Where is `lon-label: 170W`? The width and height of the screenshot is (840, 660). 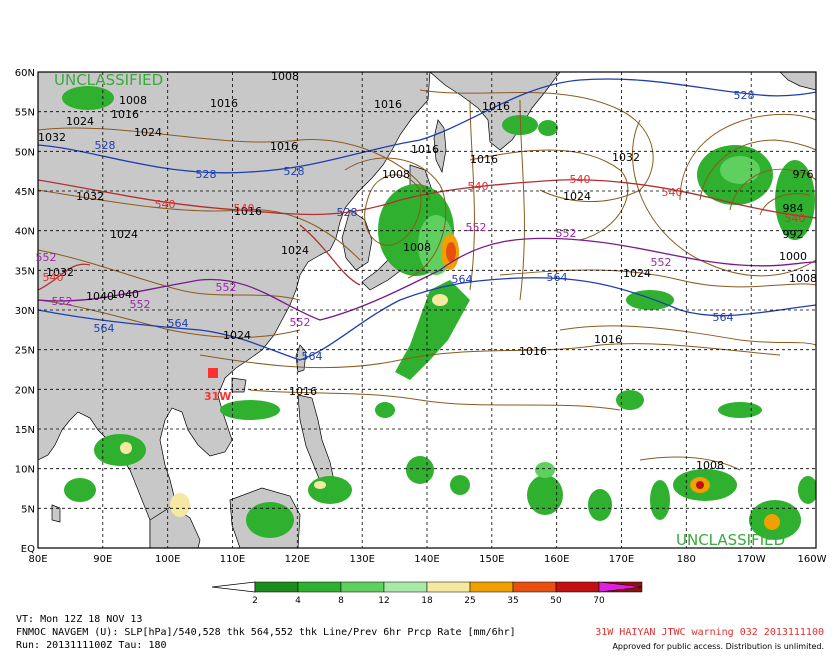 lon-label: 170W is located at coordinates (751, 559).